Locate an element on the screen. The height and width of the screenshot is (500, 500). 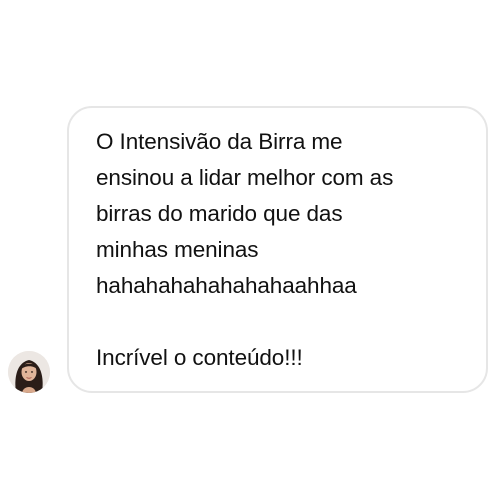
message-line: minhas meninas is located at coordinates (177, 249).